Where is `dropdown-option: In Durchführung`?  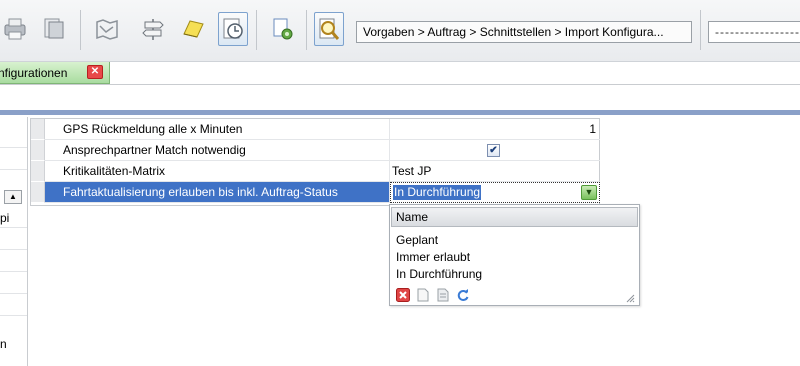 dropdown-option: In Durchführung is located at coordinates (439, 274).